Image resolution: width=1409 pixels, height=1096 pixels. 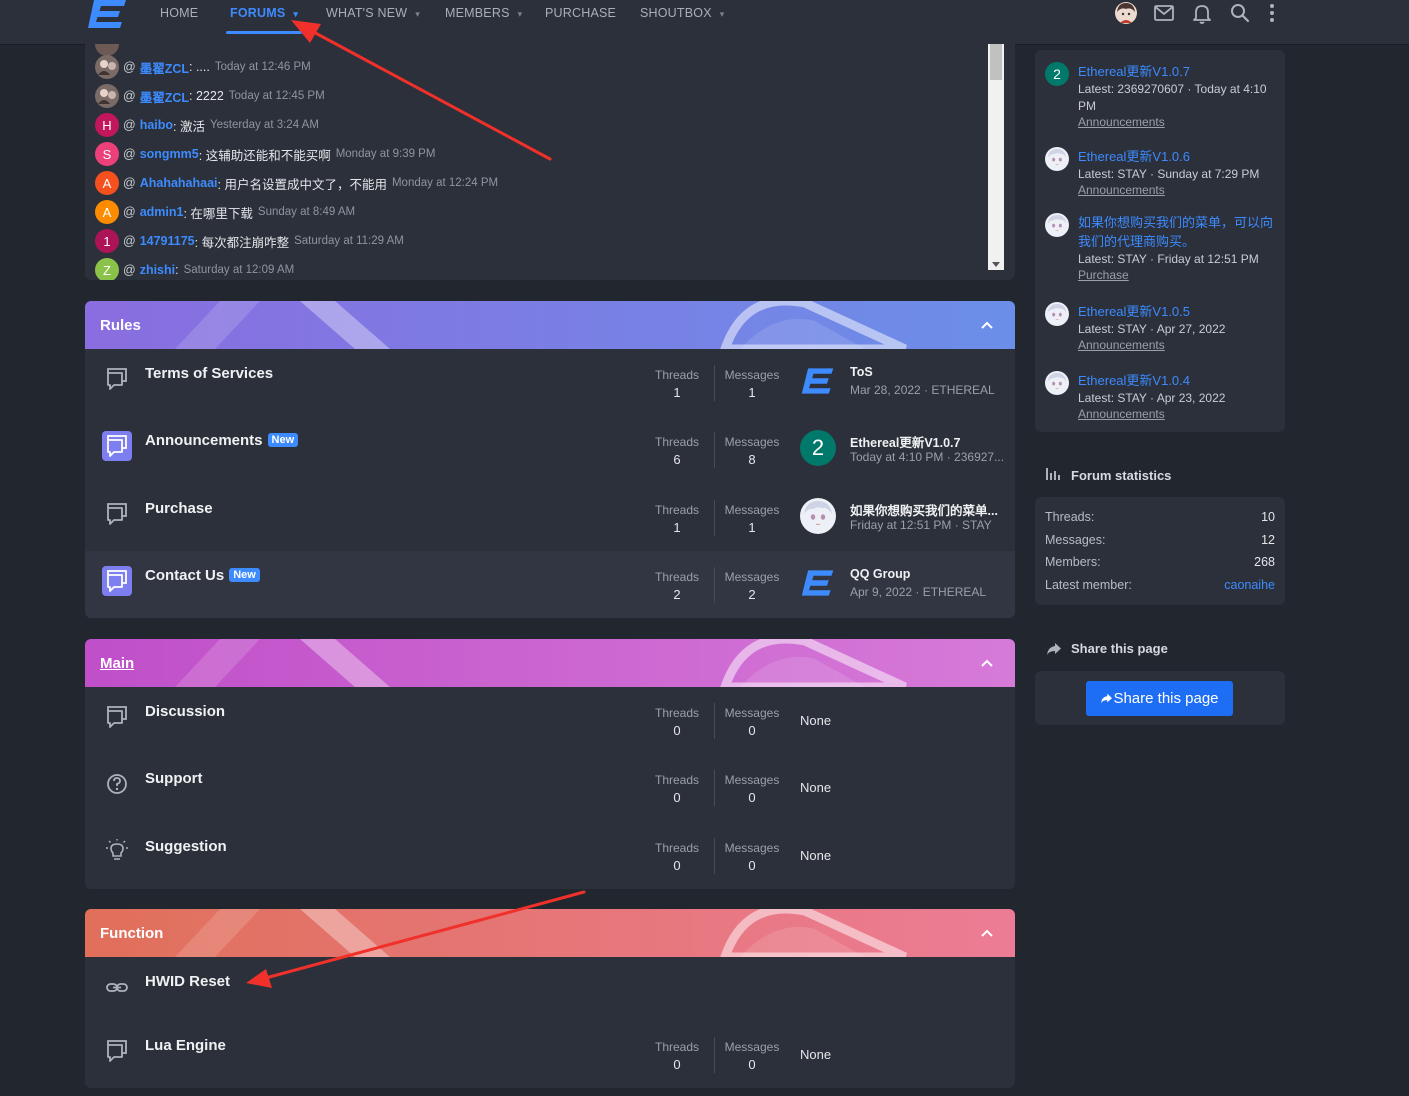 I want to click on nav-purchase: PURCHASE, so click(x=580, y=13).